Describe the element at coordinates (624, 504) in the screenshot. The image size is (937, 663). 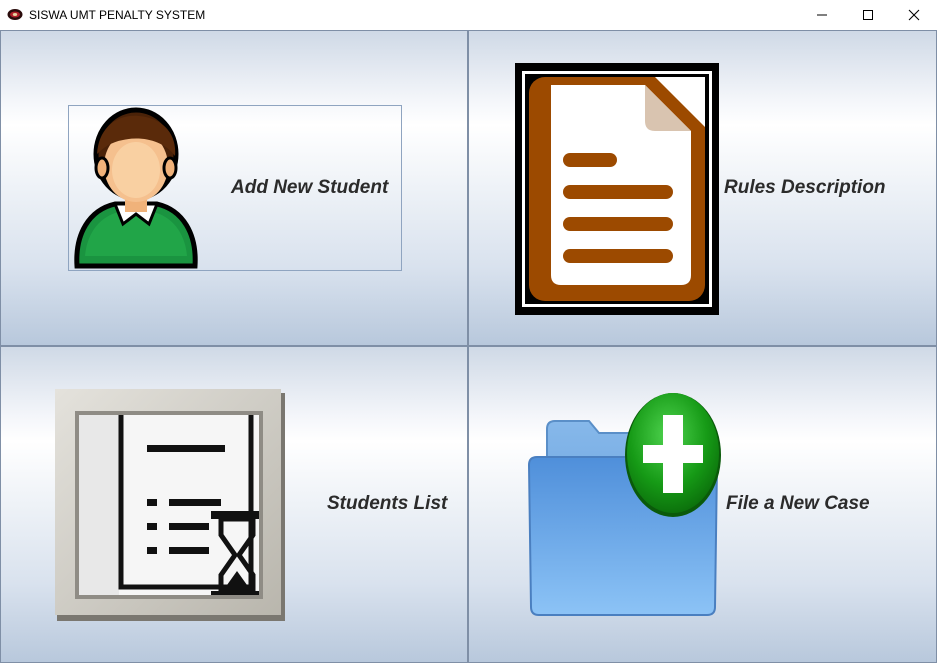
I see `add-folder-icon` at that location.